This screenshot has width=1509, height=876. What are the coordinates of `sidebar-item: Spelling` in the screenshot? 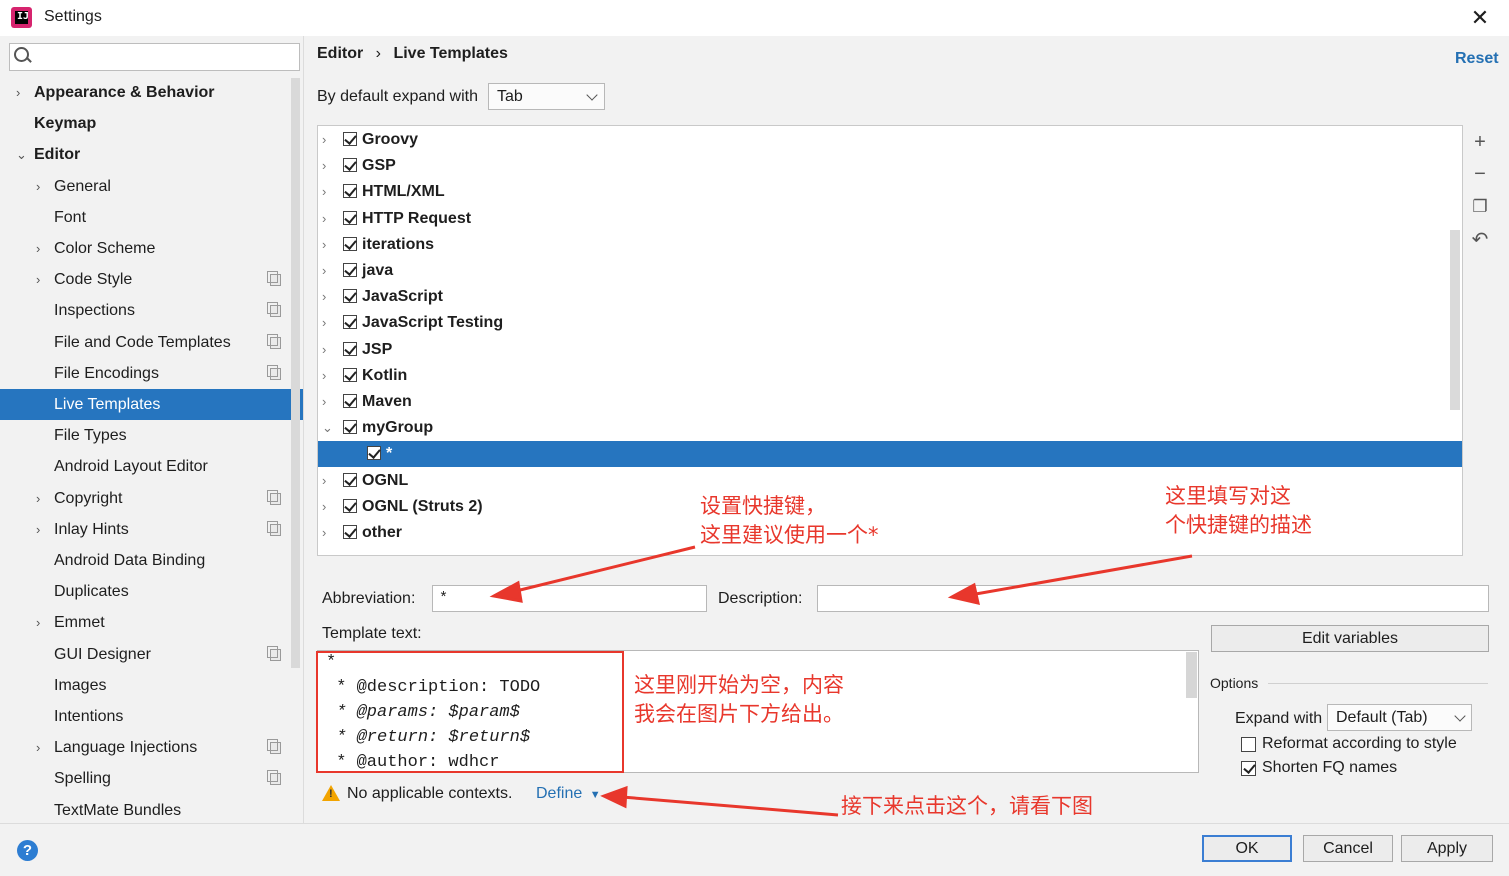 It's located at (151, 778).